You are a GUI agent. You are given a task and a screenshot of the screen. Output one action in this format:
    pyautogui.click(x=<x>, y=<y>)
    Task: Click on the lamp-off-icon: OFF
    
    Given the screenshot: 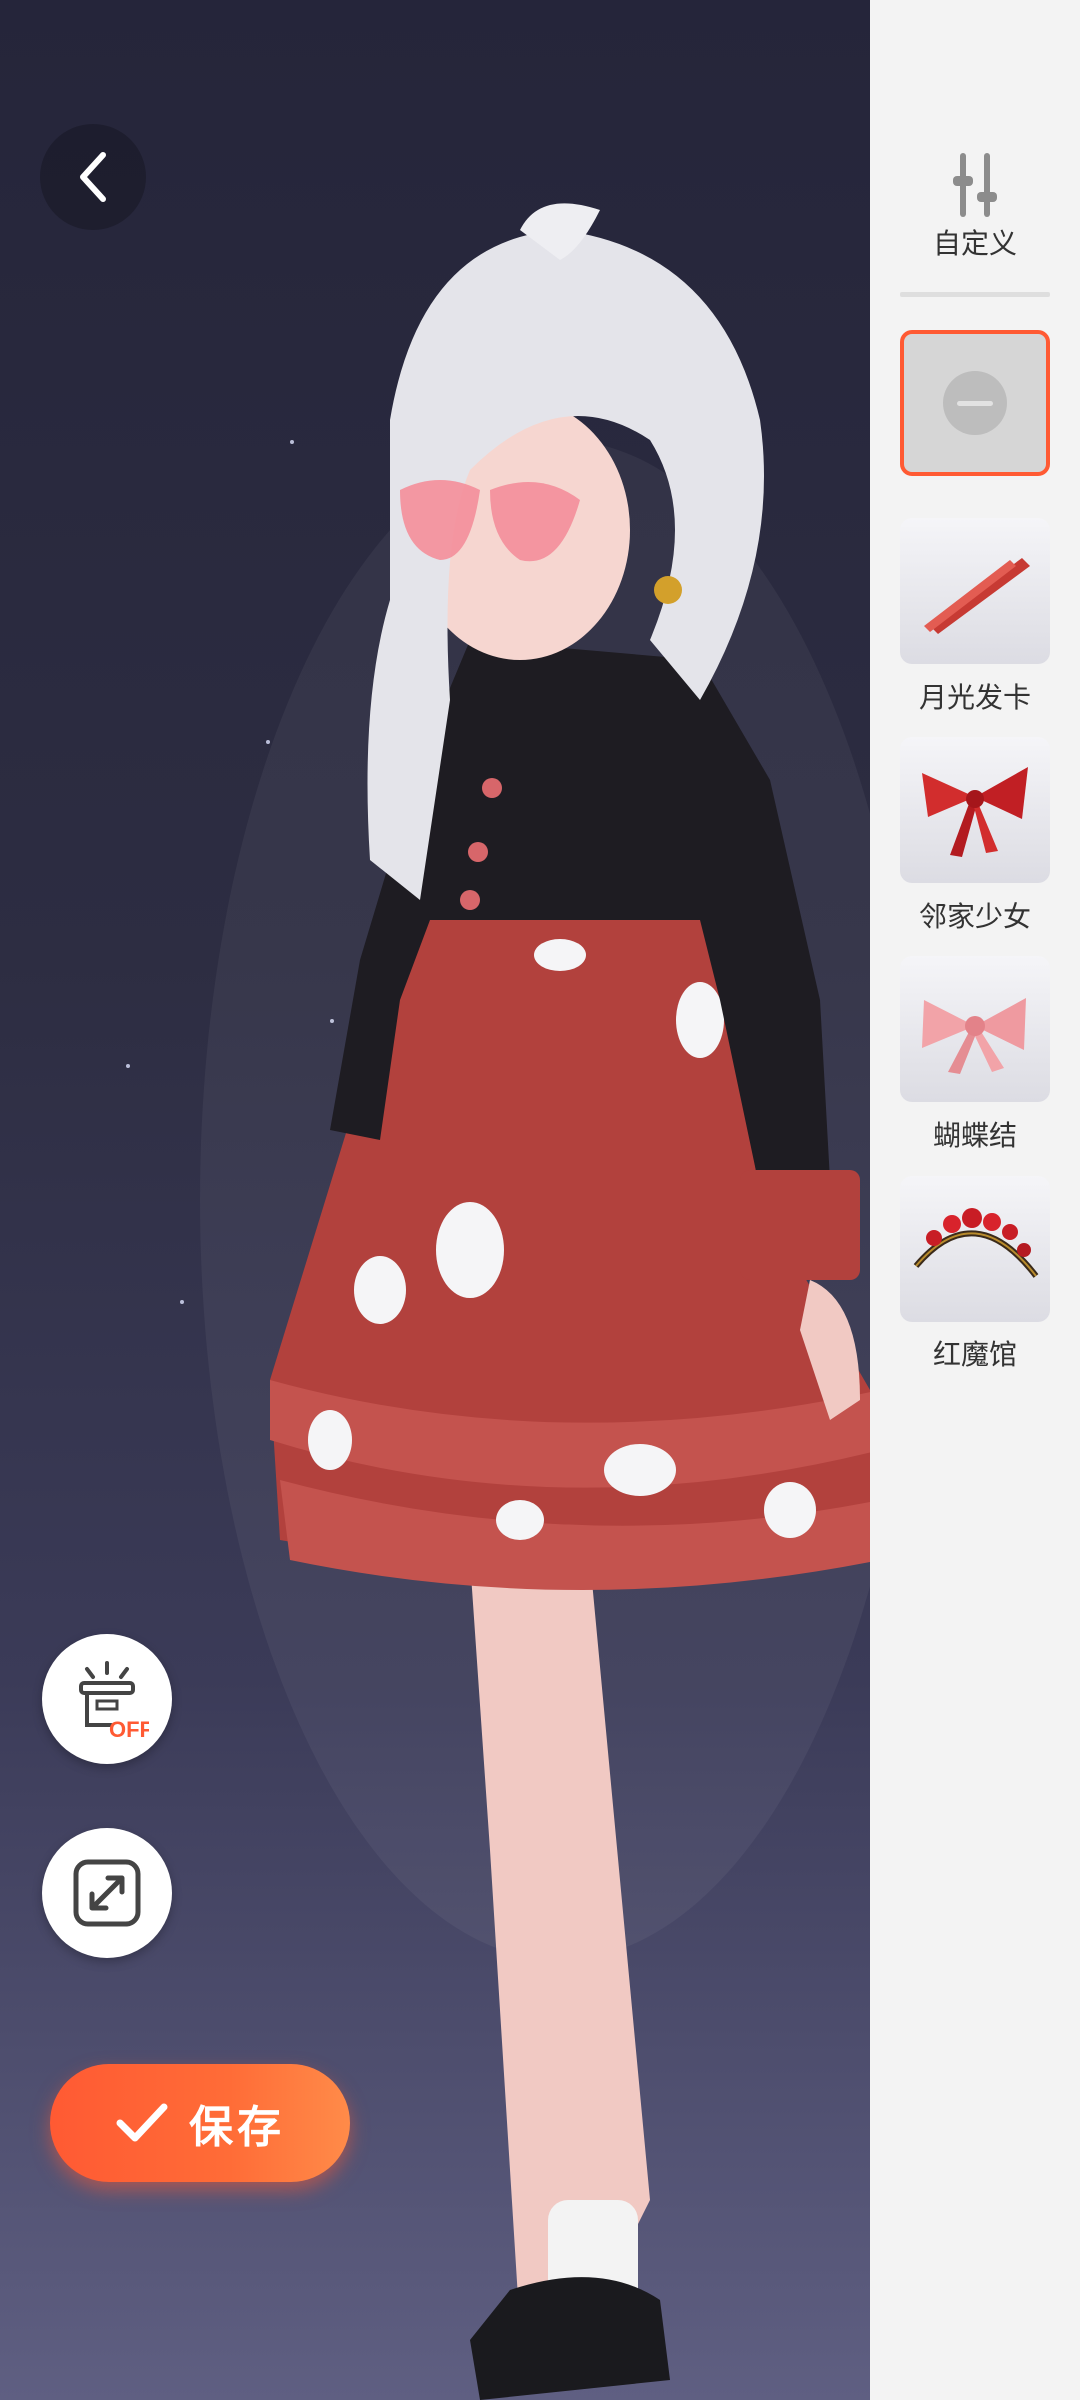 What is the action you would take?
    pyautogui.click(x=114, y=1701)
    